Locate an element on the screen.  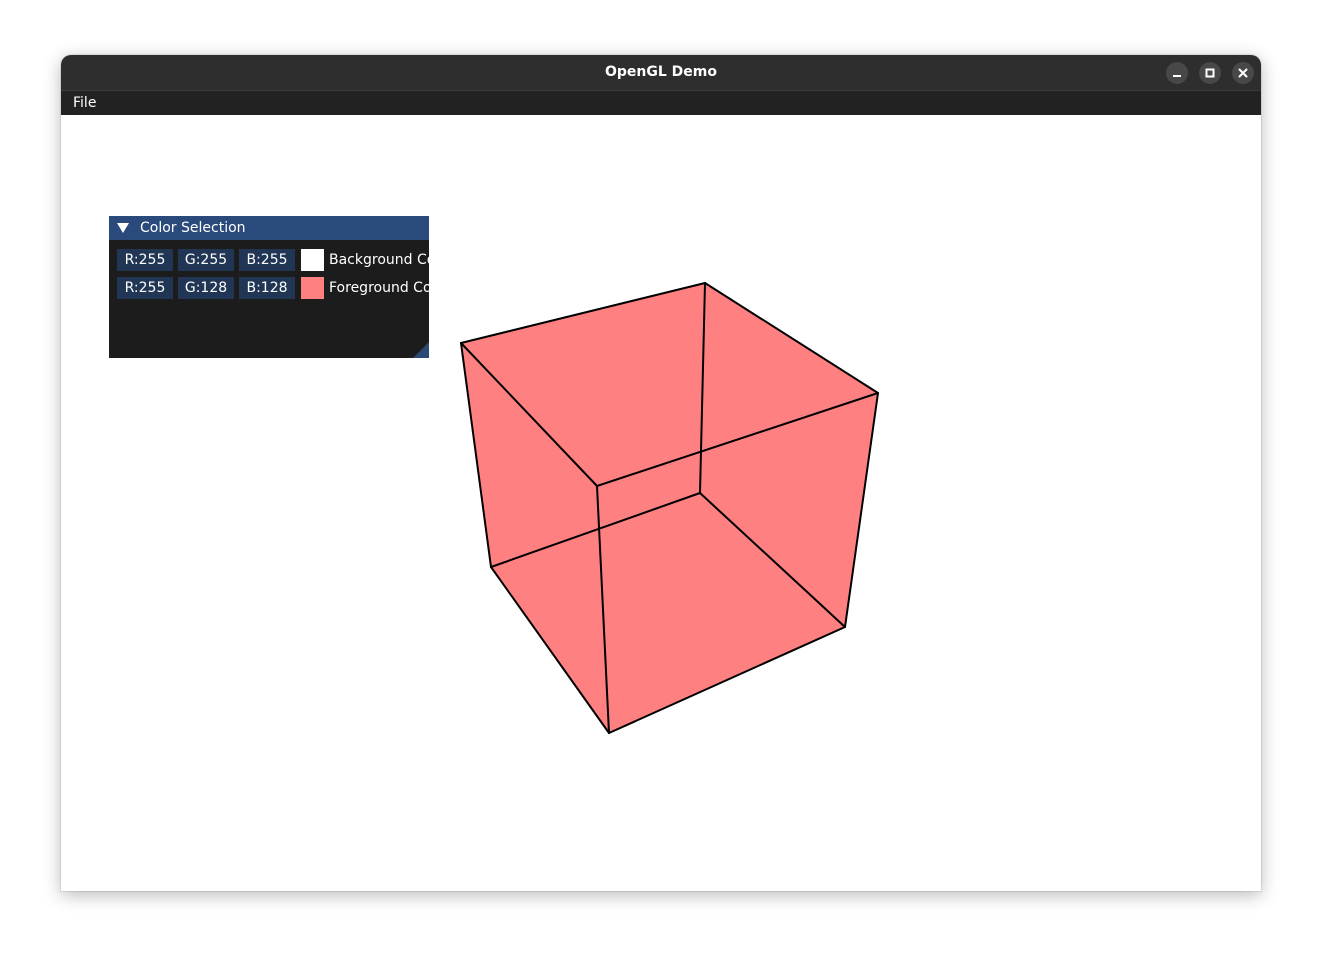
panel-title: Color Selection is located at coordinates (193, 228).